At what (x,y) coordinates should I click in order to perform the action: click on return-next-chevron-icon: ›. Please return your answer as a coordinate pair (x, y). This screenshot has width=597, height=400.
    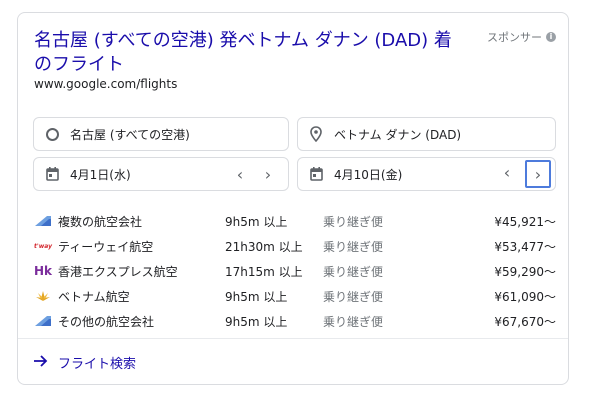
    Looking at the image, I should click on (538, 174).